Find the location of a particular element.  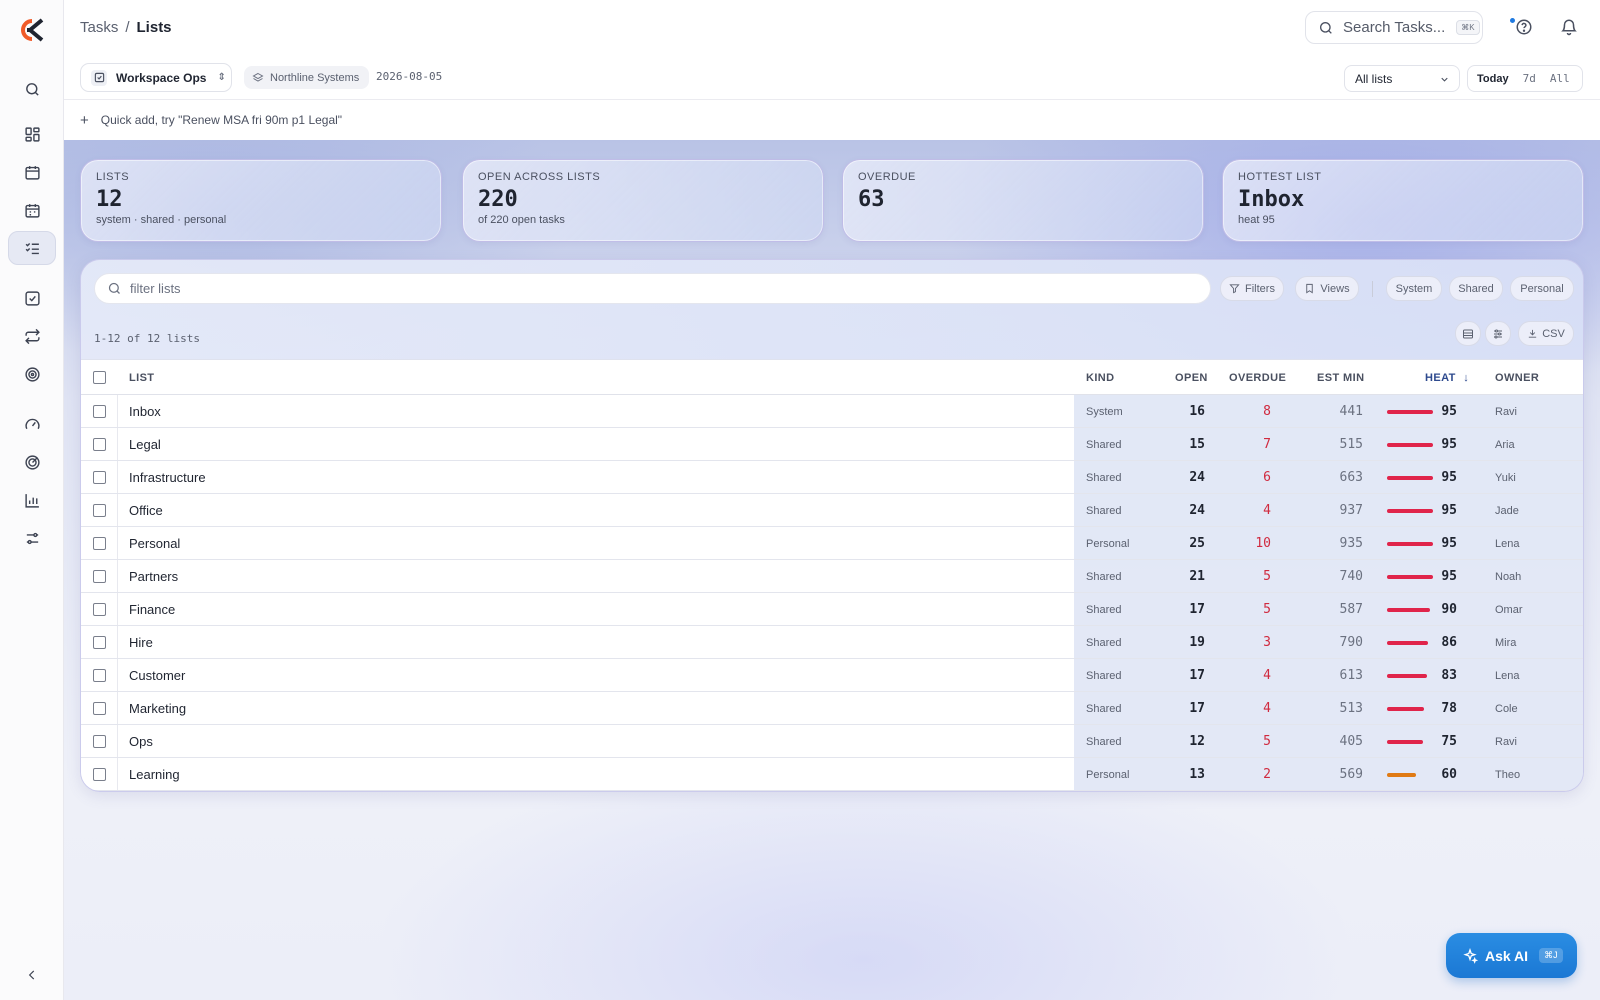

column-list: LIST is located at coordinates (141, 378).